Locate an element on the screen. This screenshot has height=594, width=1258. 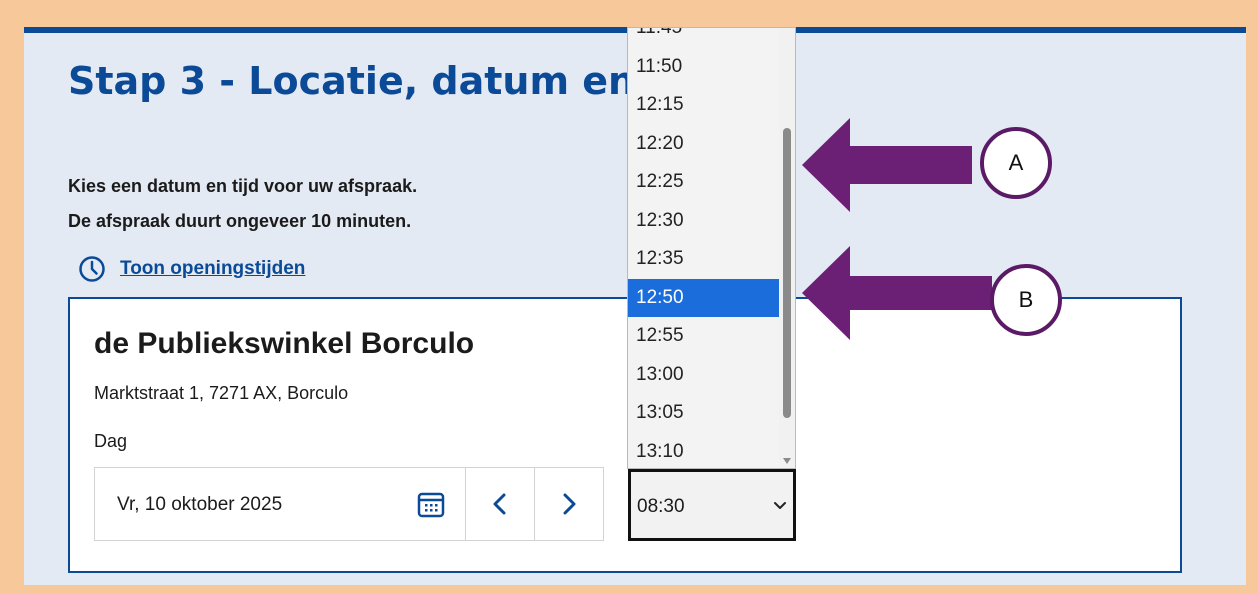
intro-line-1: Kies een datum en tijd voor uw afspraak. is located at coordinates (243, 186).